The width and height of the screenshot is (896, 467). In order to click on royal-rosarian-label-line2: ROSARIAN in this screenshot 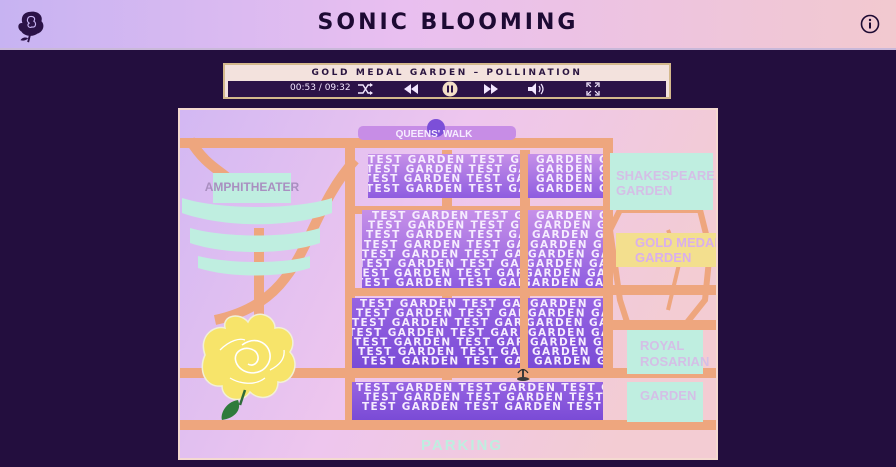, I will do `click(674, 361)`.